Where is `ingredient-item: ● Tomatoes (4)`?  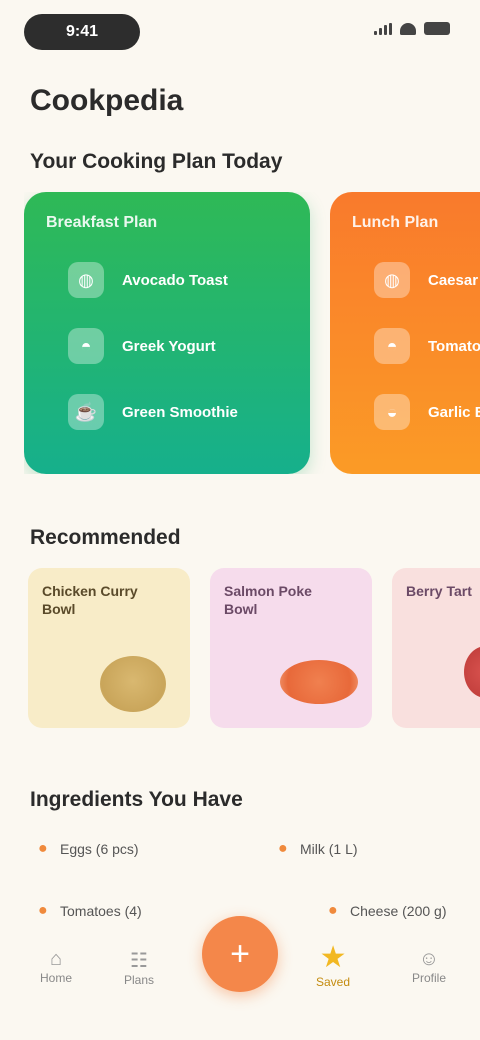 ingredient-item: ● Tomatoes (4) is located at coordinates (90, 911).